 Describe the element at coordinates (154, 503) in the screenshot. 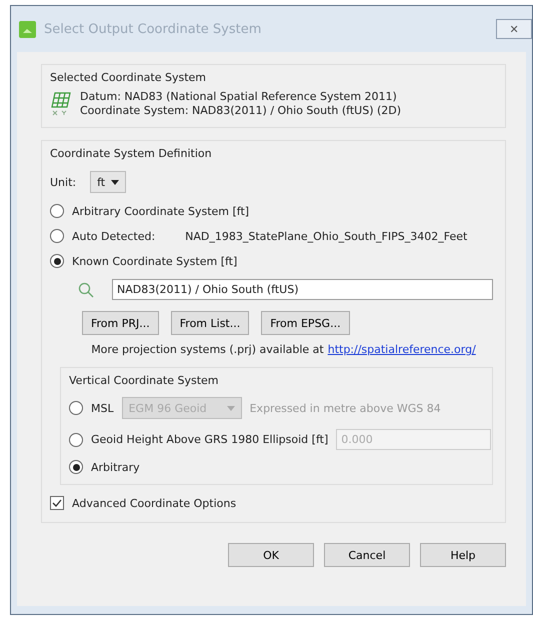

I see `checkbox-label: Advanced Coordinate Options` at that location.